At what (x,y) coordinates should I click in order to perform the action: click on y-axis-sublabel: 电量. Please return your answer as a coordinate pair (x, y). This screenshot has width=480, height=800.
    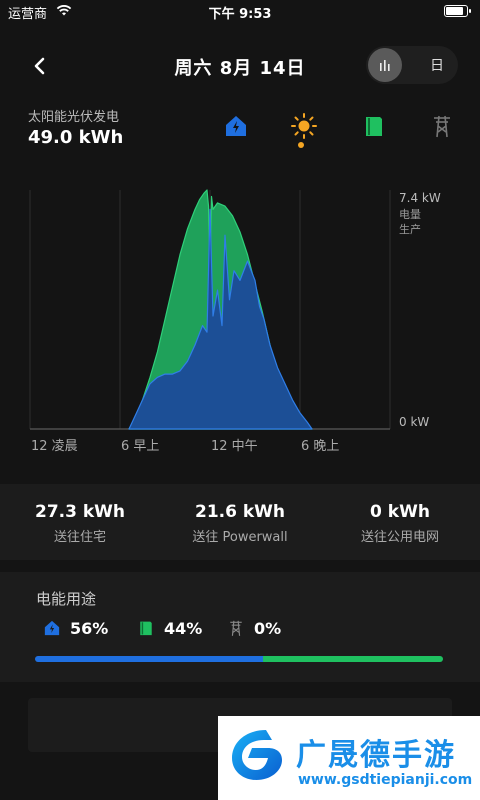
    Looking at the image, I should click on (410, 214).